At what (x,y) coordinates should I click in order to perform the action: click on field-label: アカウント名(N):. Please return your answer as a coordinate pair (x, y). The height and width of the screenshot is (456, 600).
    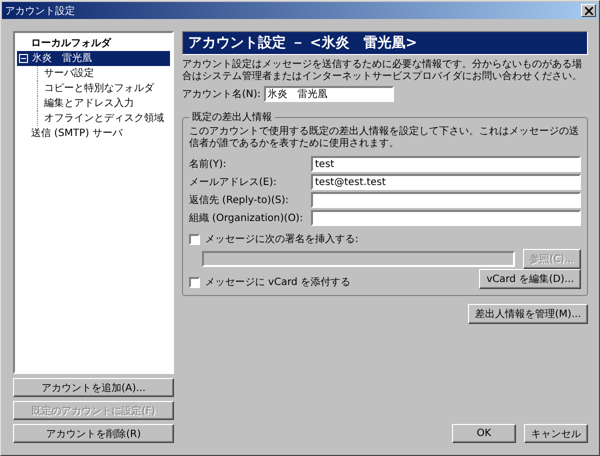
    Looking at the image, I should click on (221, 94).